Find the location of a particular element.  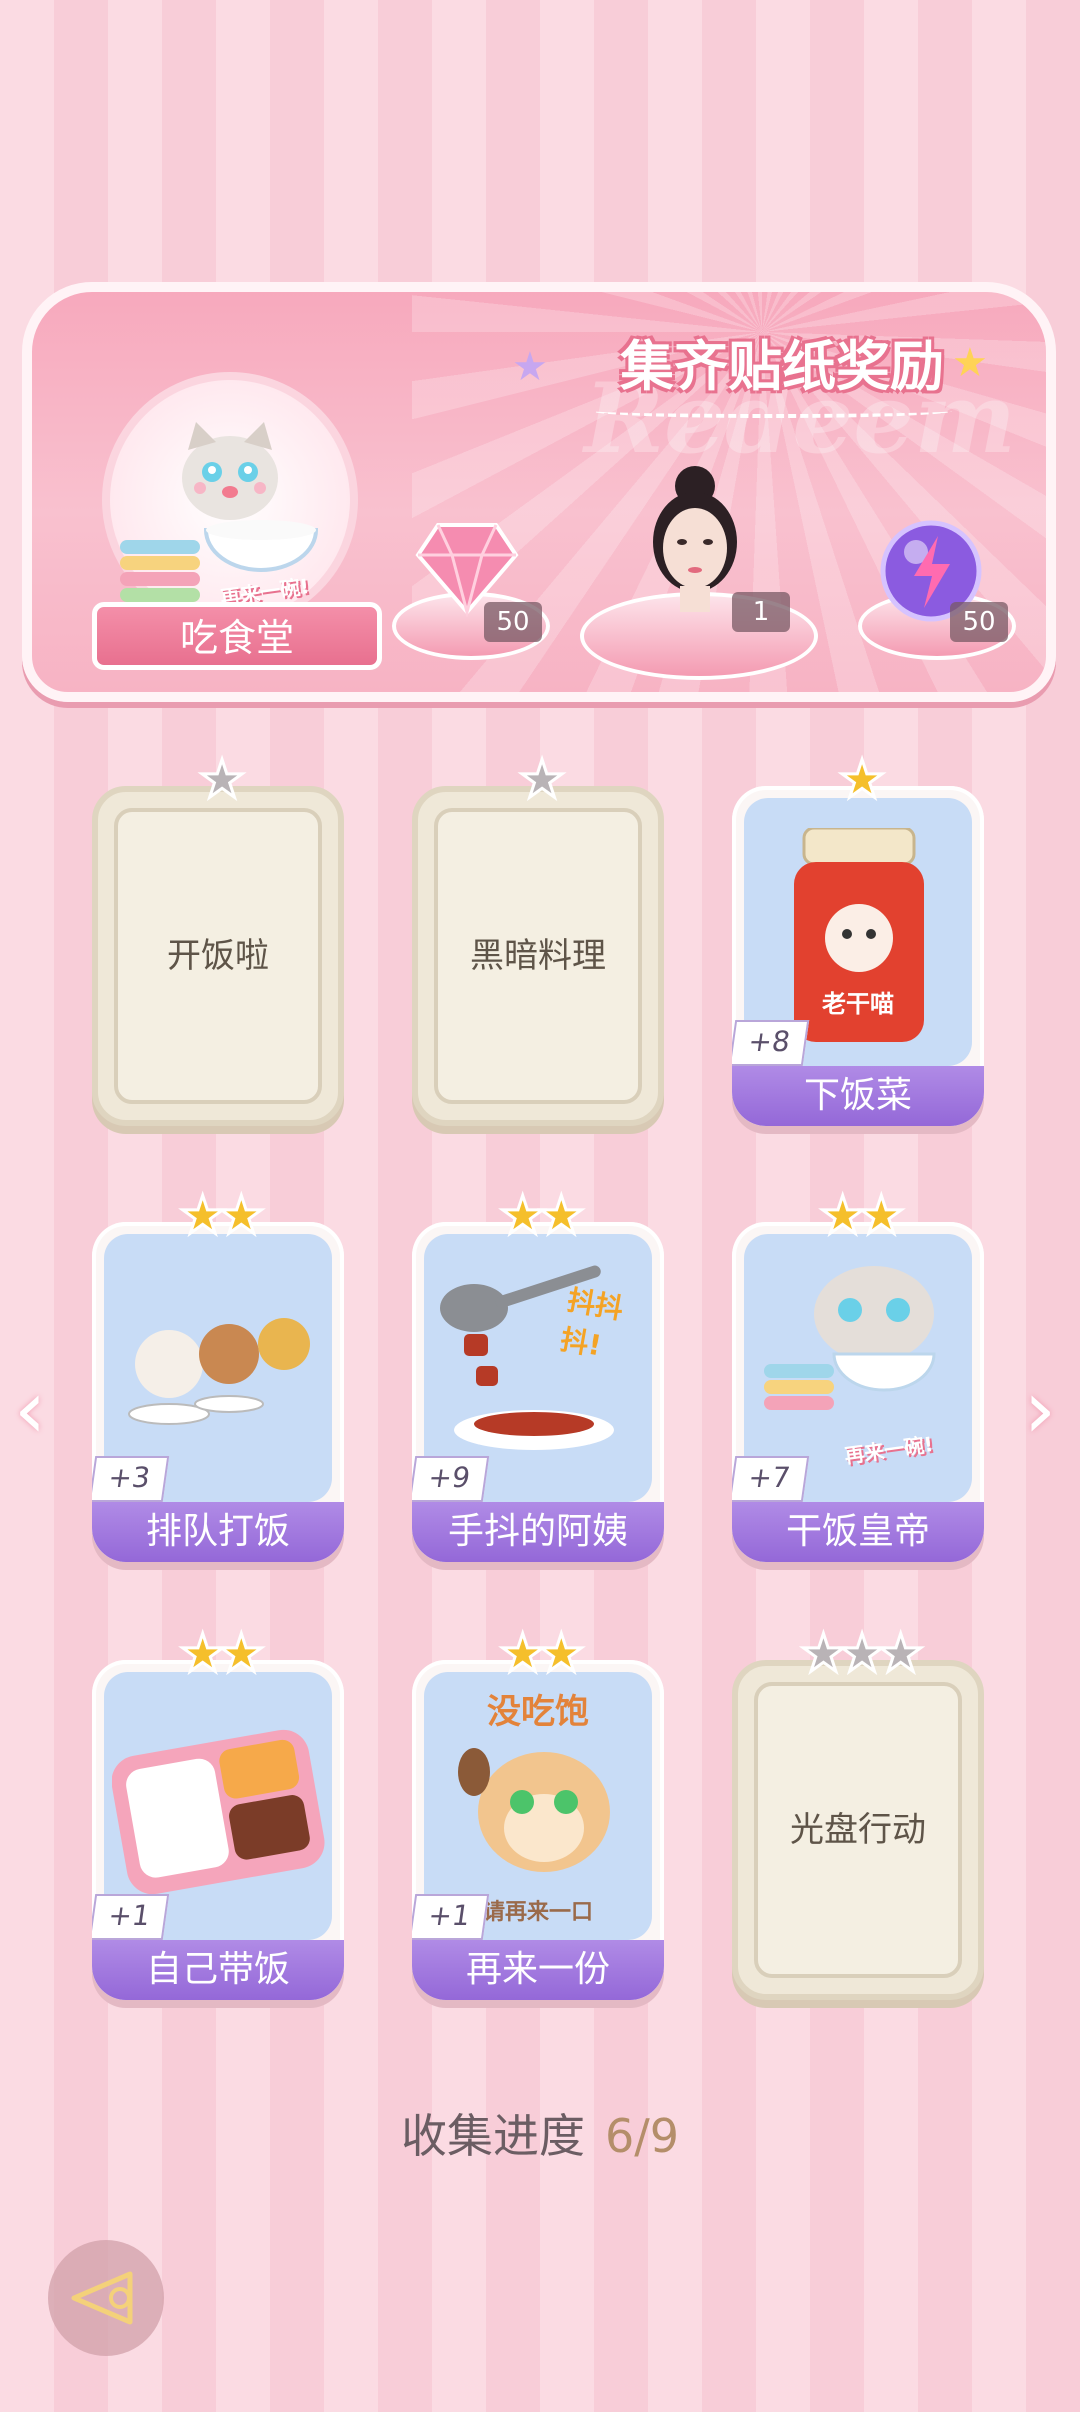

sticker-card: 没吃饱 请再来一口 +1 再来一份 ★★ is located at coordinates (538, 1811).